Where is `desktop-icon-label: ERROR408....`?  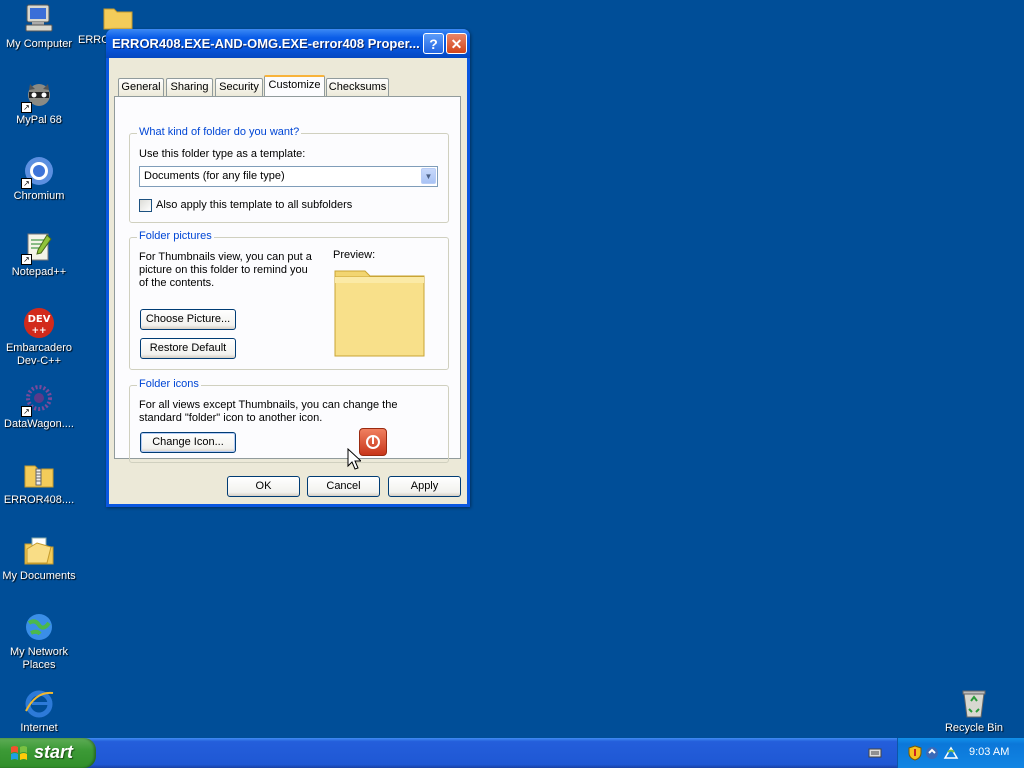 desktop-icon-label: ERROR408.... is located at coordinates (39, 500).